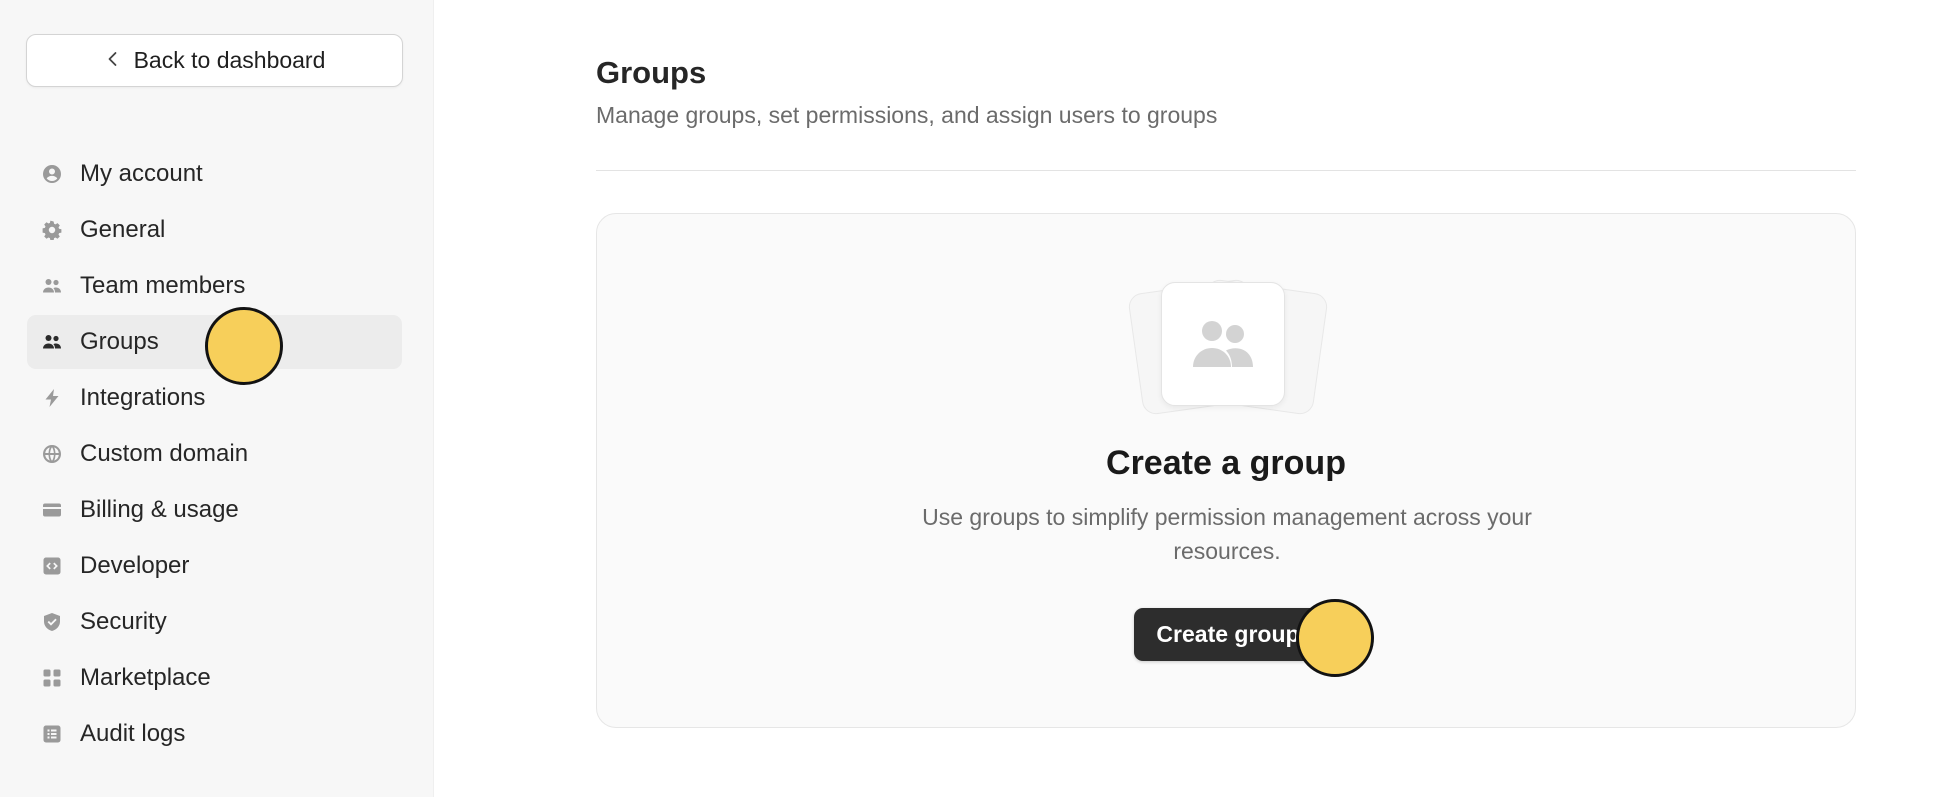  I want to click on back-to-dashboard-button: Back to dashboard, so click(214, 60).